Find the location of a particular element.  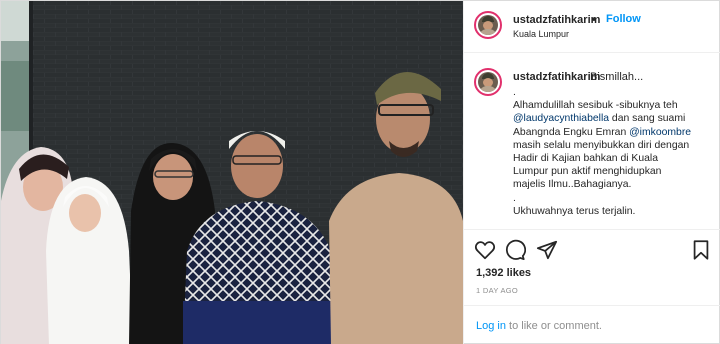

mention-link: @laudyacynthiabella is located at coordinates (561, 118).